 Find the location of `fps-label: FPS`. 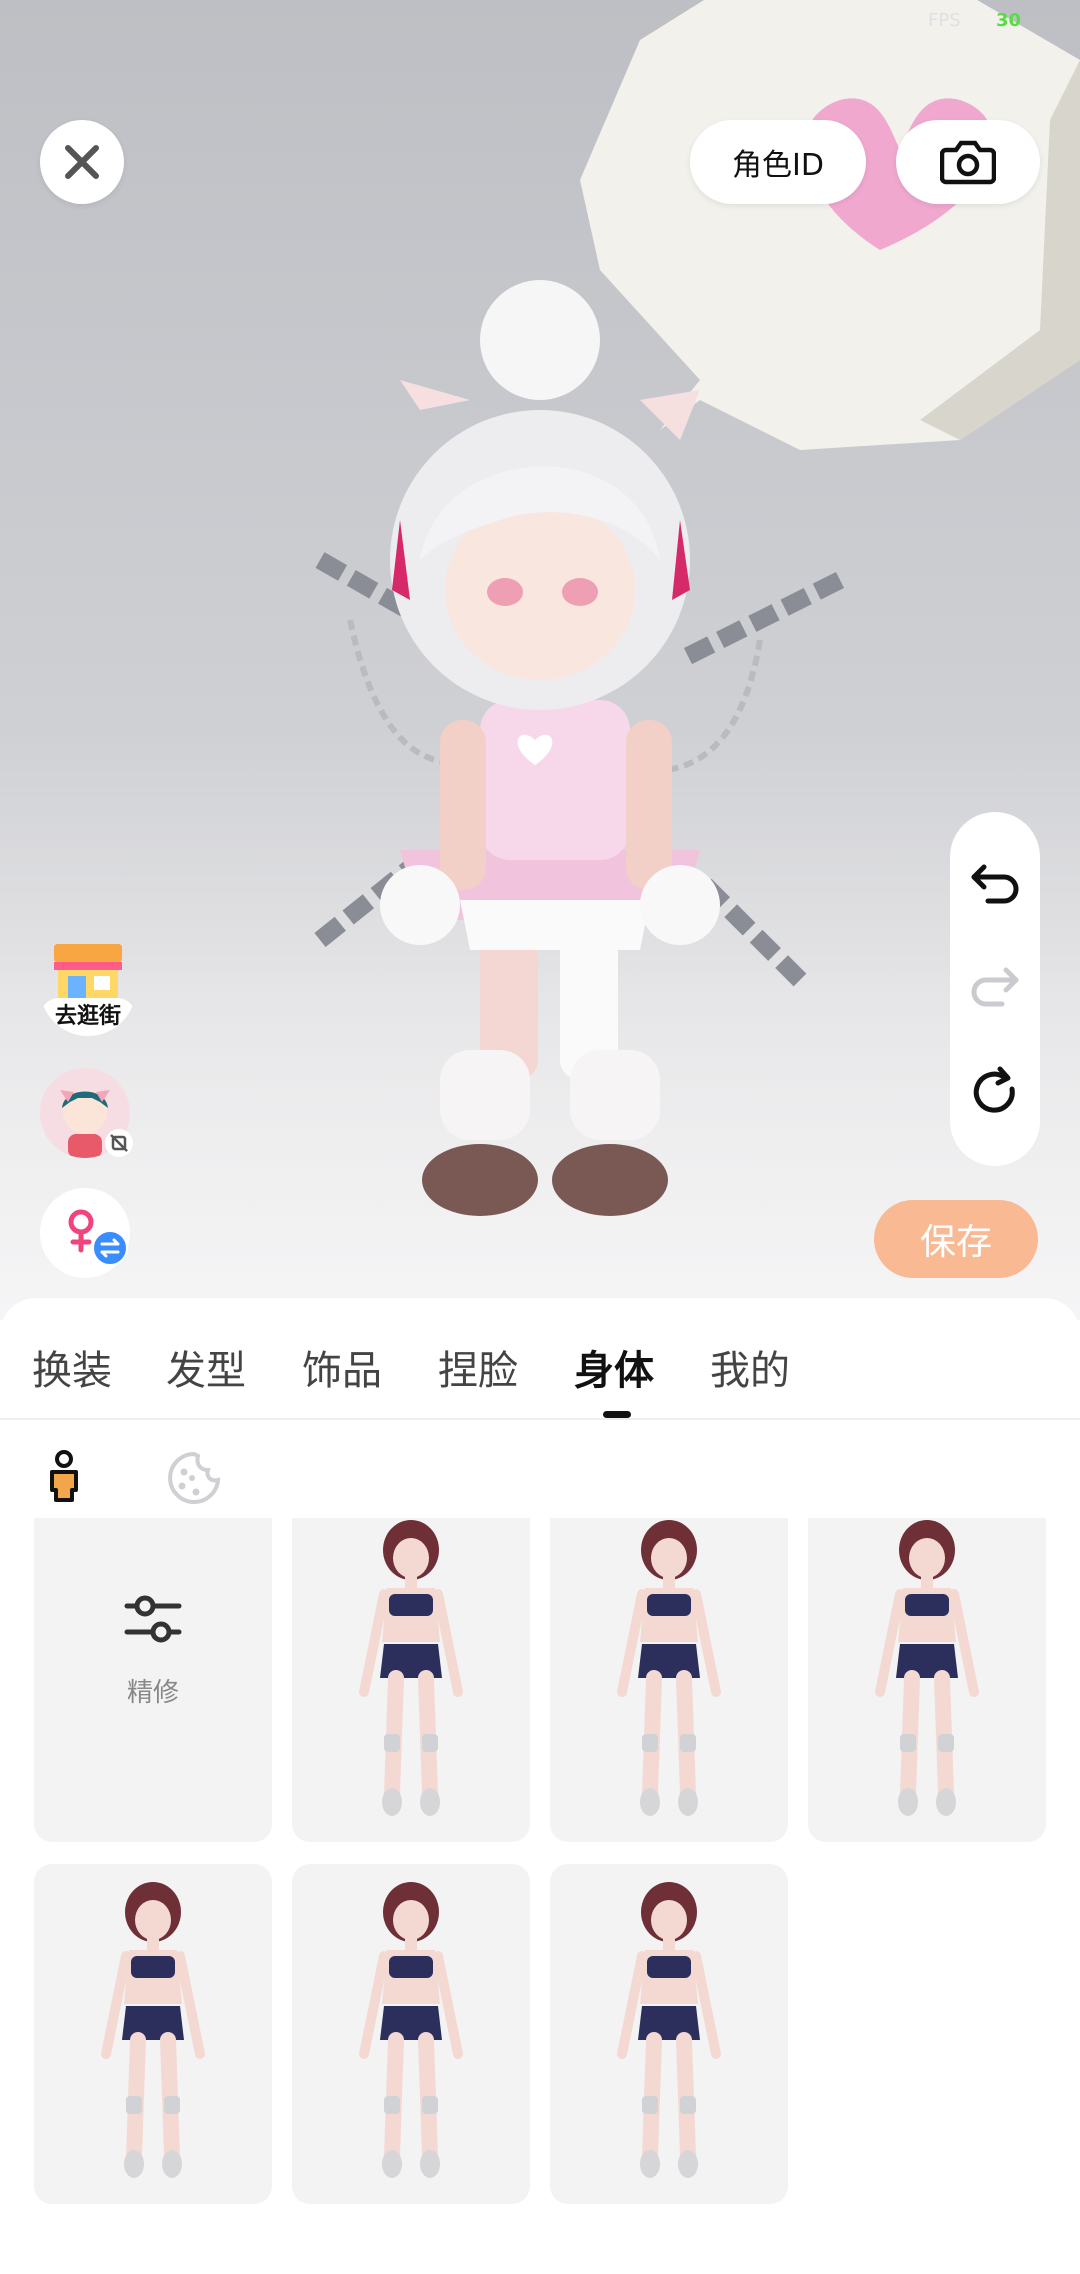

fps-label: FPS is located at coordinates (944, 20).